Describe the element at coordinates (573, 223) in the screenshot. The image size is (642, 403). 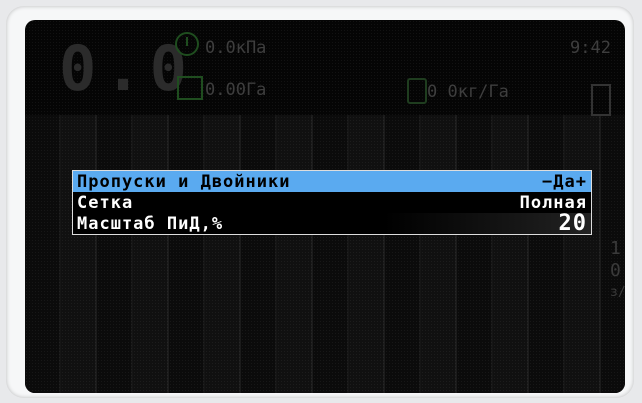
I see `menu-item-value: 20` at that location.